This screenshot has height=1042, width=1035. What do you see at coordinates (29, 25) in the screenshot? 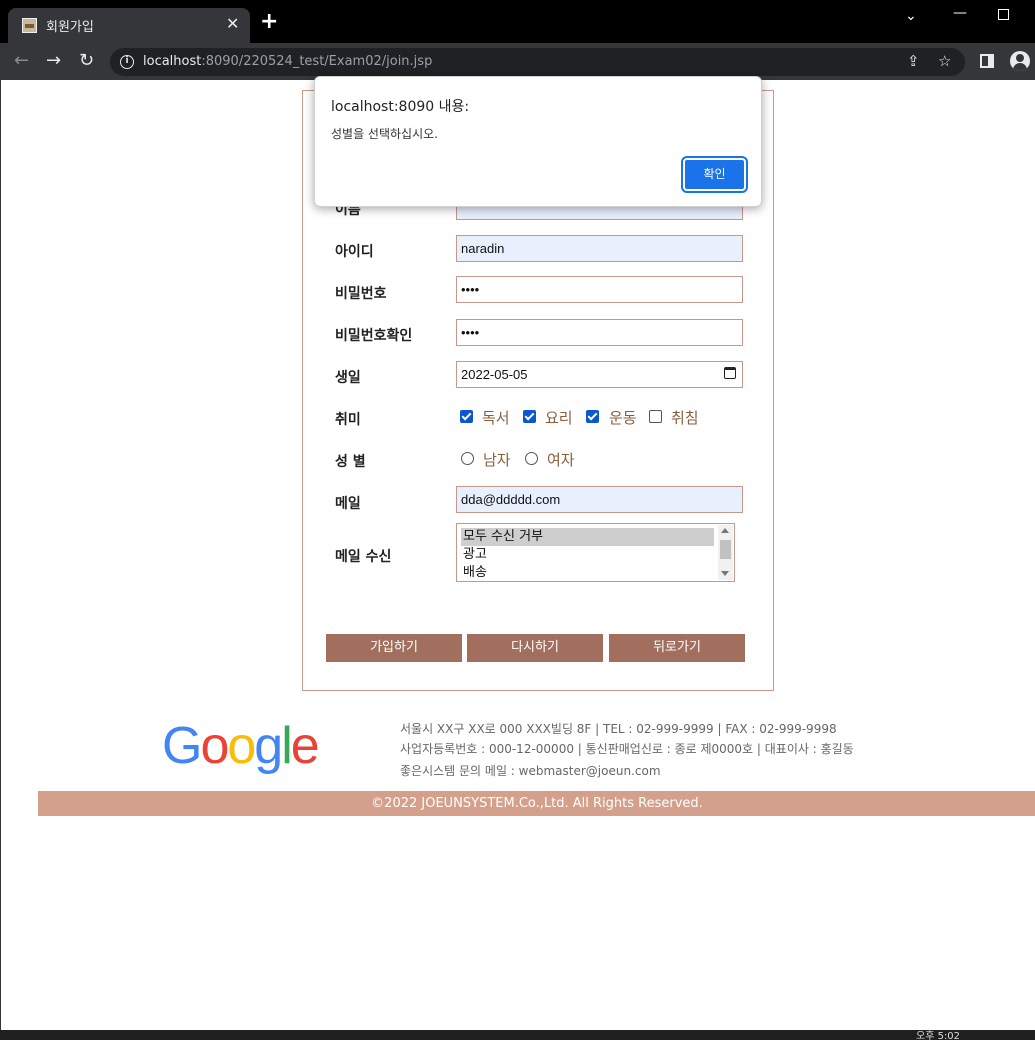
I see `tab-favicon-icon` at bounding box center [29, 25].